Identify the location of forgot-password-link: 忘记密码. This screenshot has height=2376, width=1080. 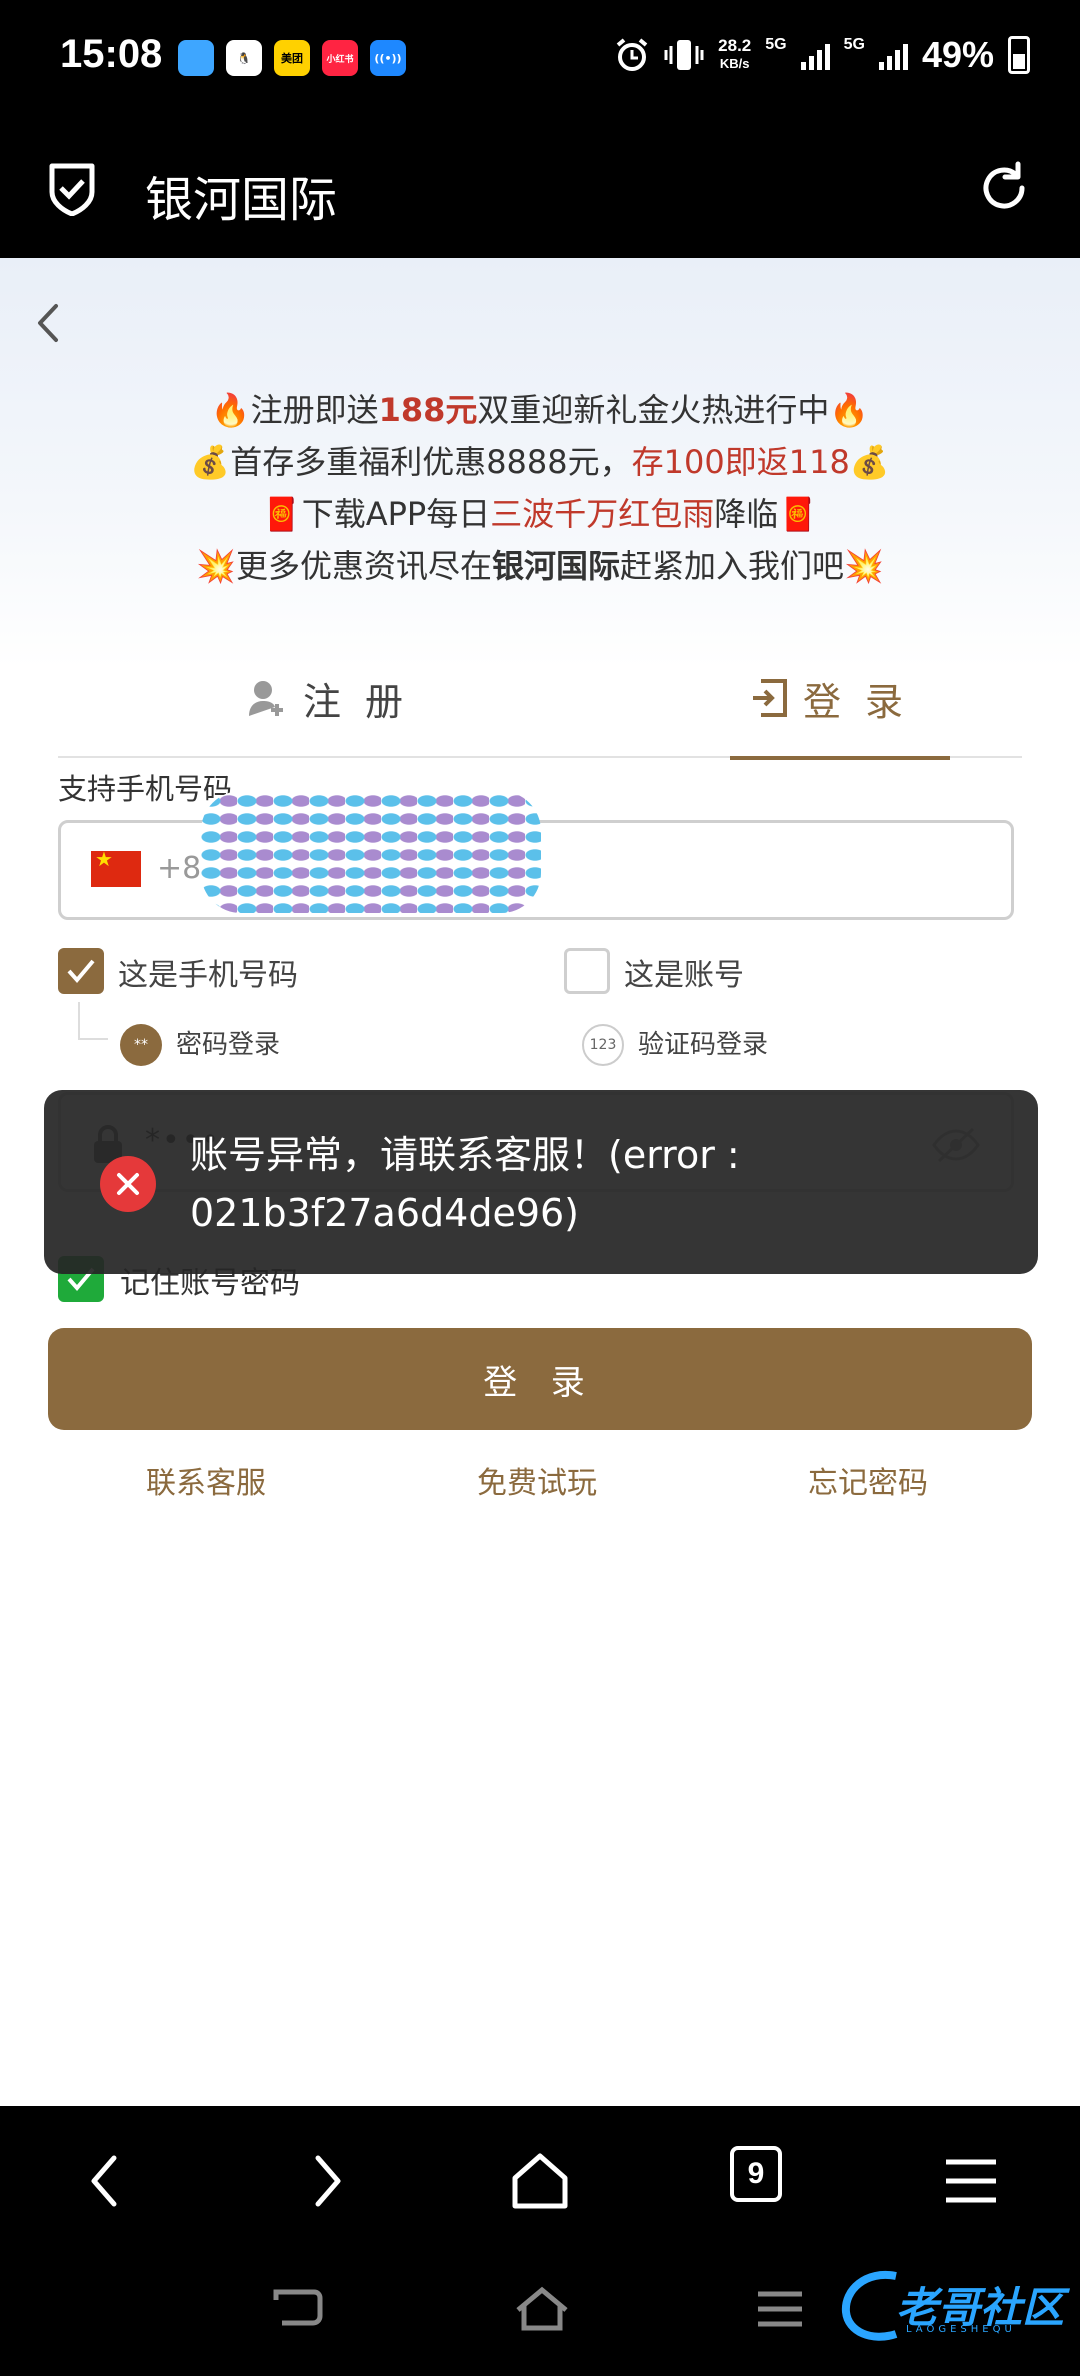
(868, 1480).